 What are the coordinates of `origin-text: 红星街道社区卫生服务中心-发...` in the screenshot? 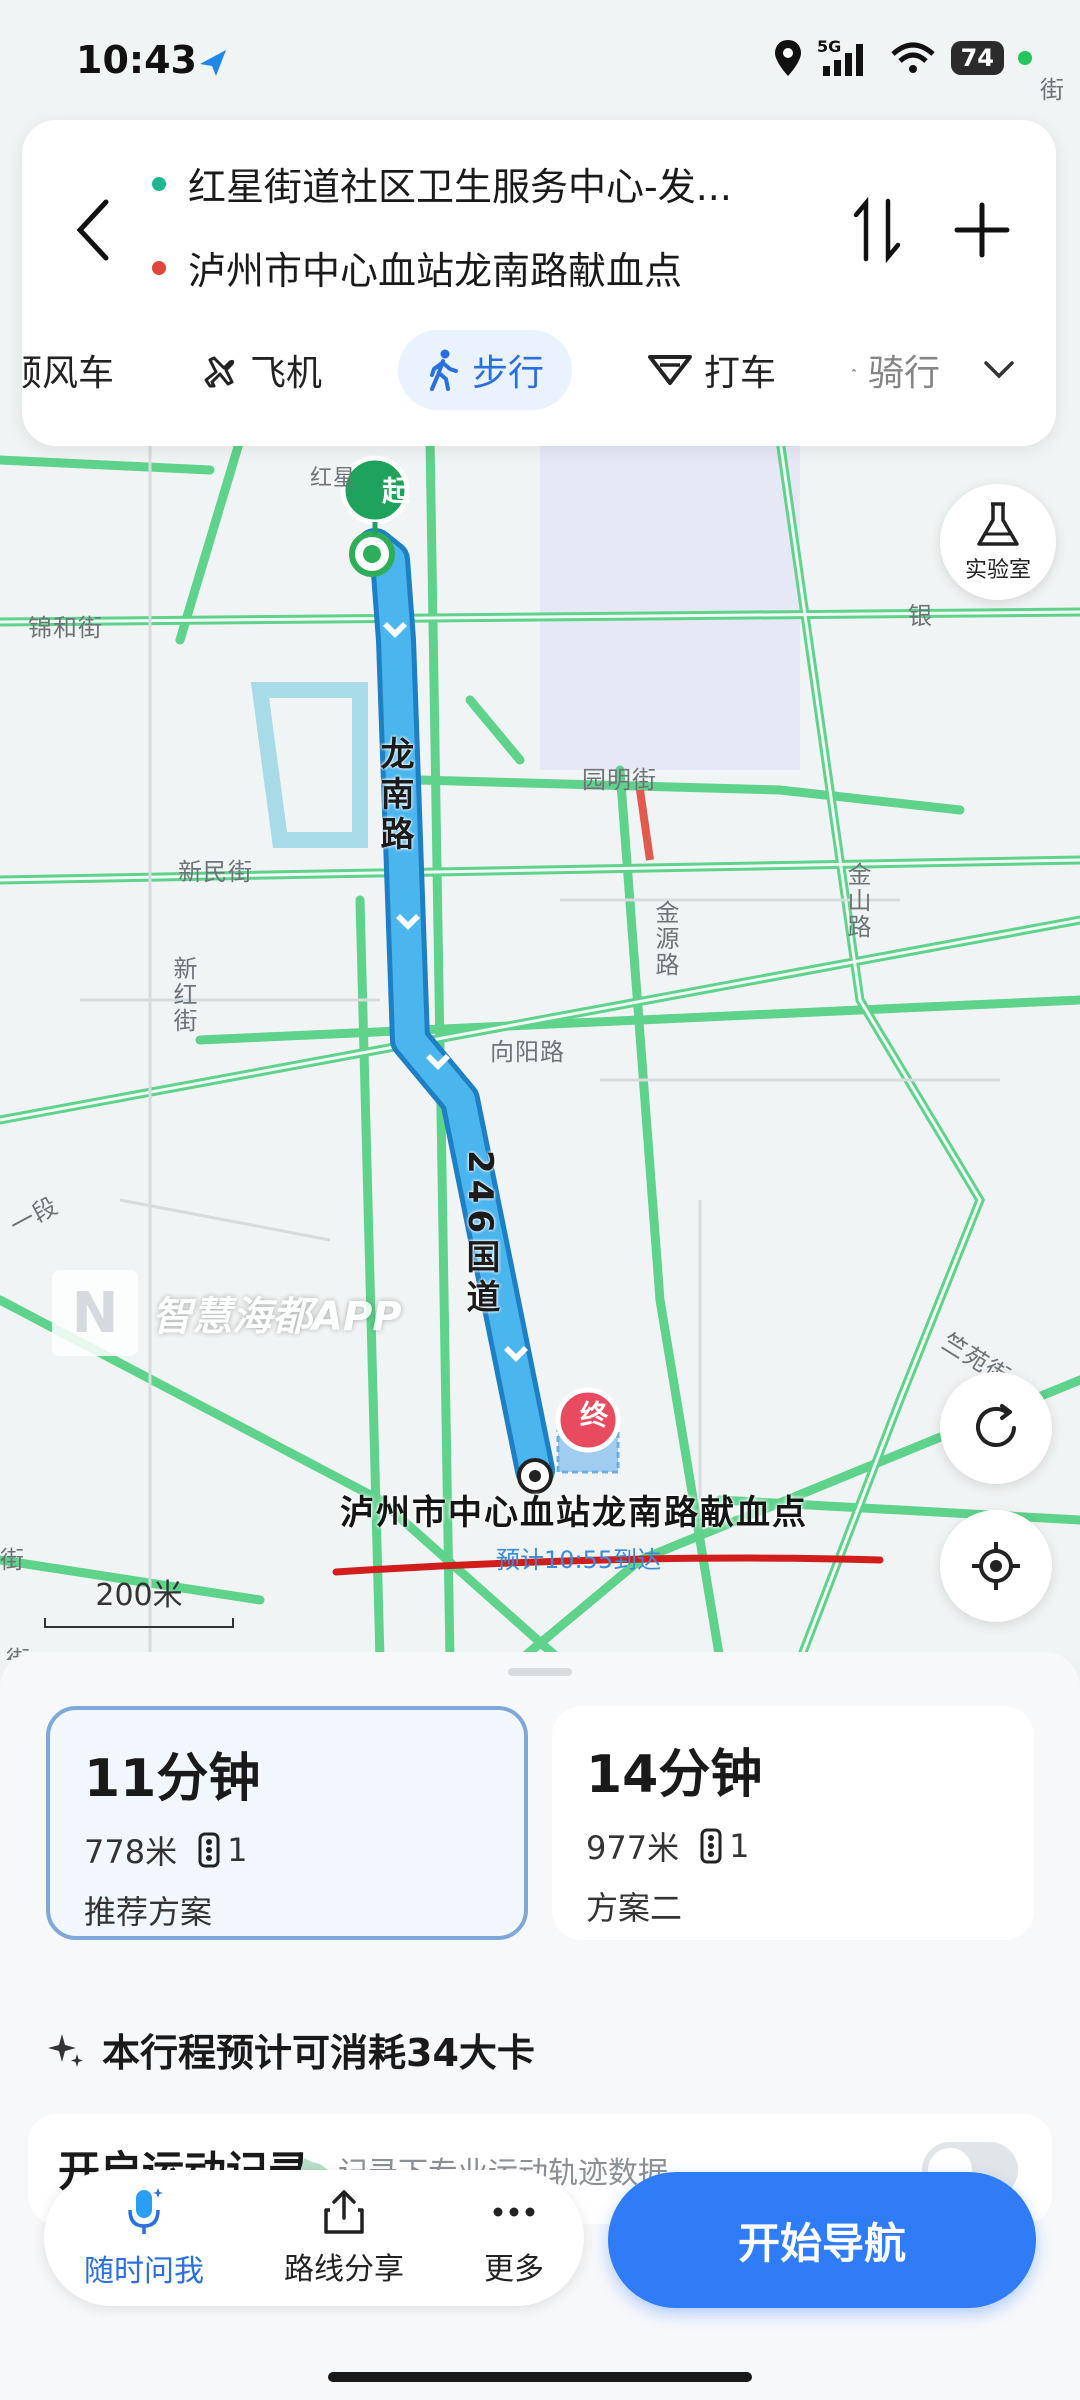 It's located at (460, 187).